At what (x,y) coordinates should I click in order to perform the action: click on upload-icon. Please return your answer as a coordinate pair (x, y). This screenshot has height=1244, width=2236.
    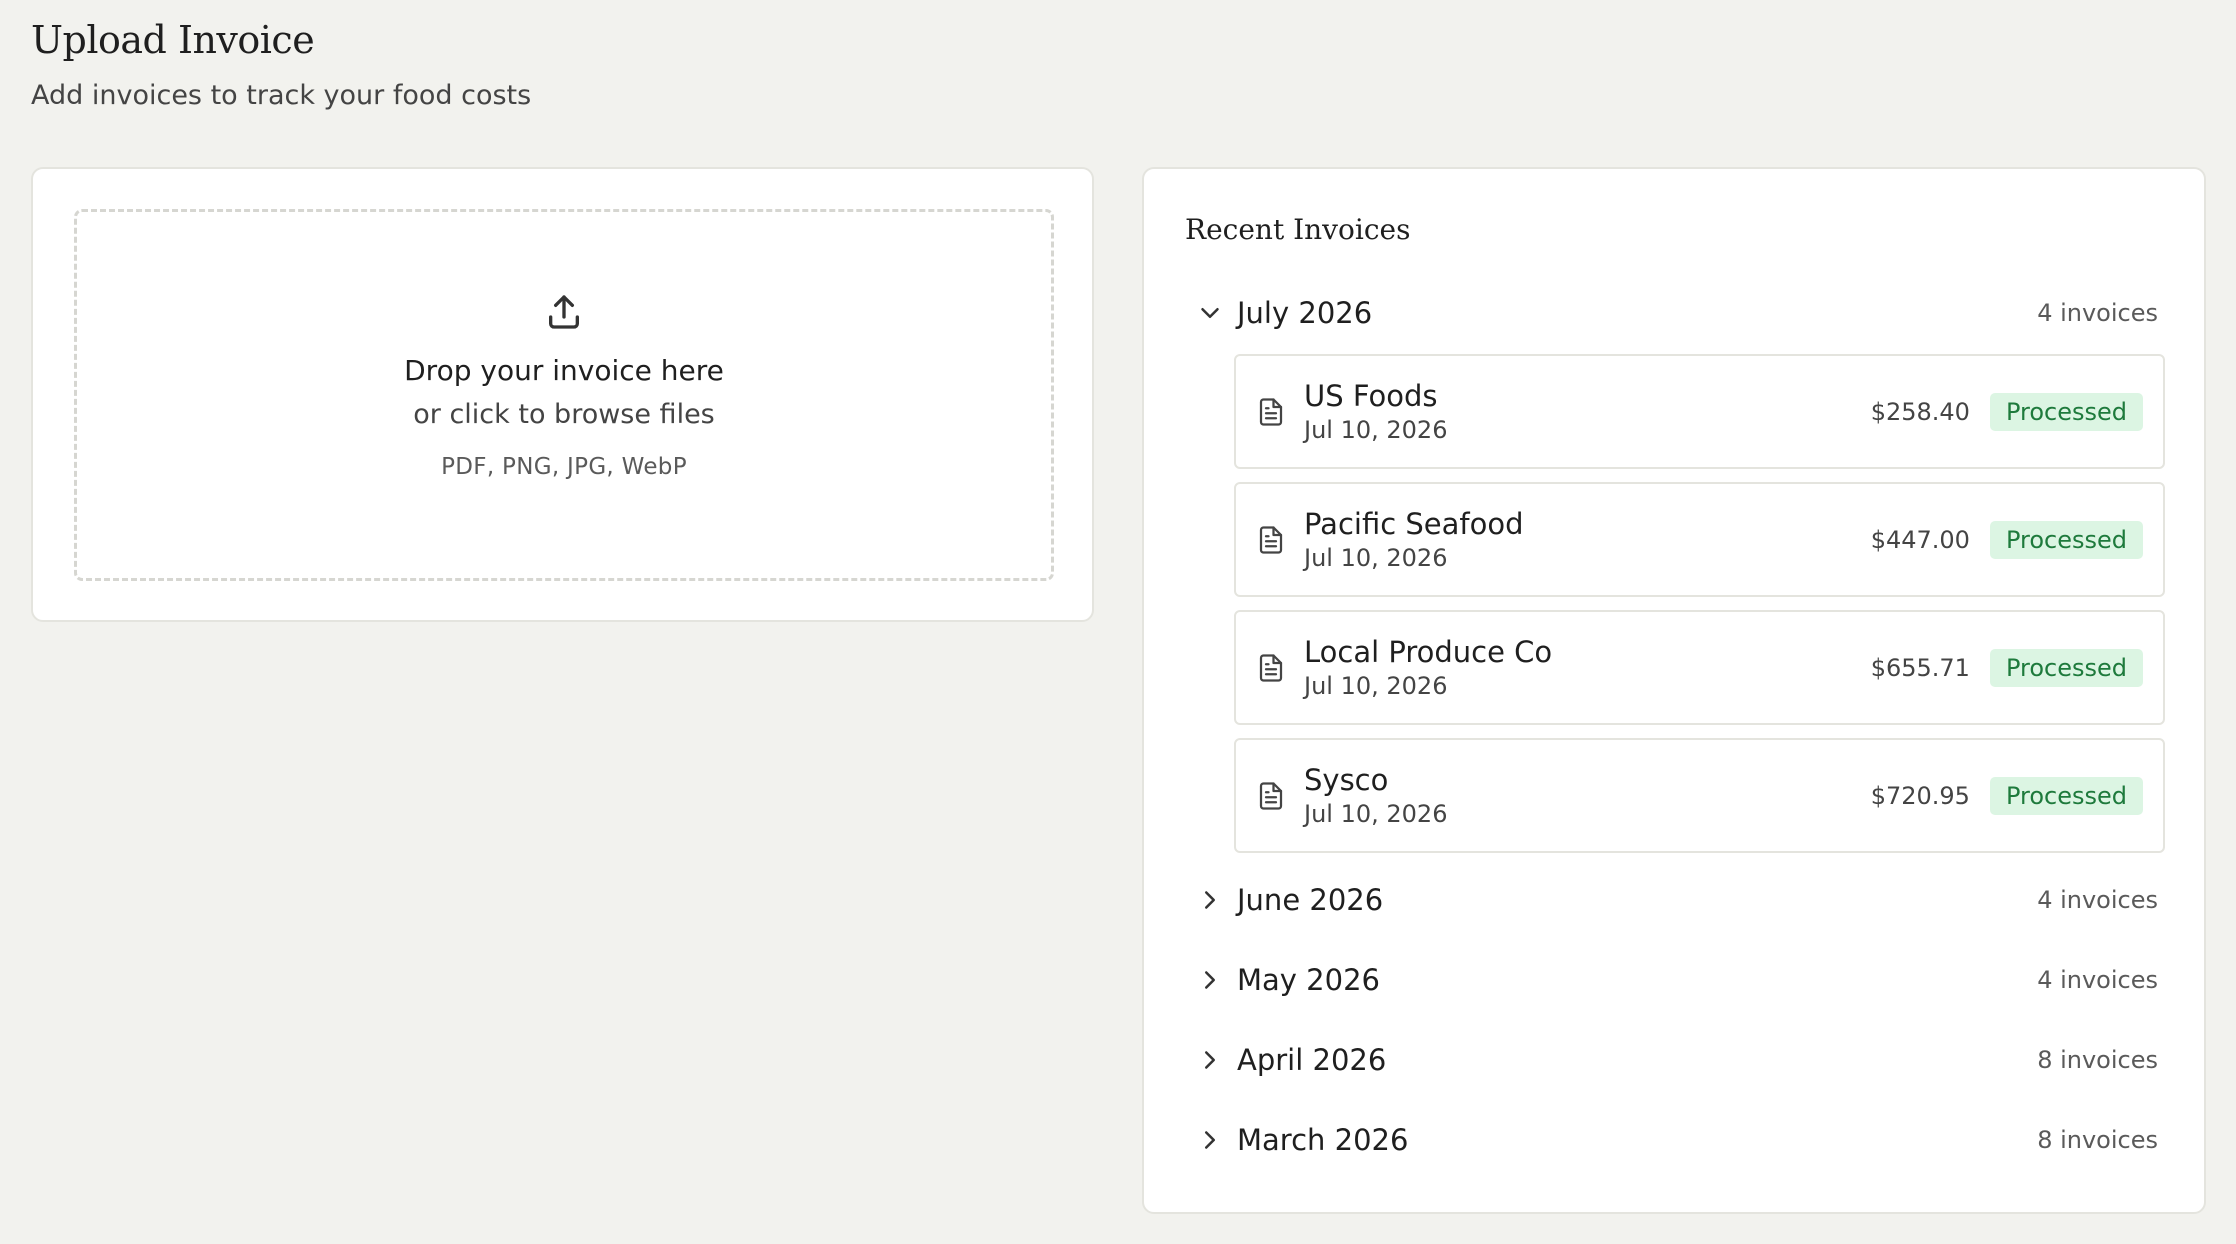
    Looking at the image, I should click on (564, 312).